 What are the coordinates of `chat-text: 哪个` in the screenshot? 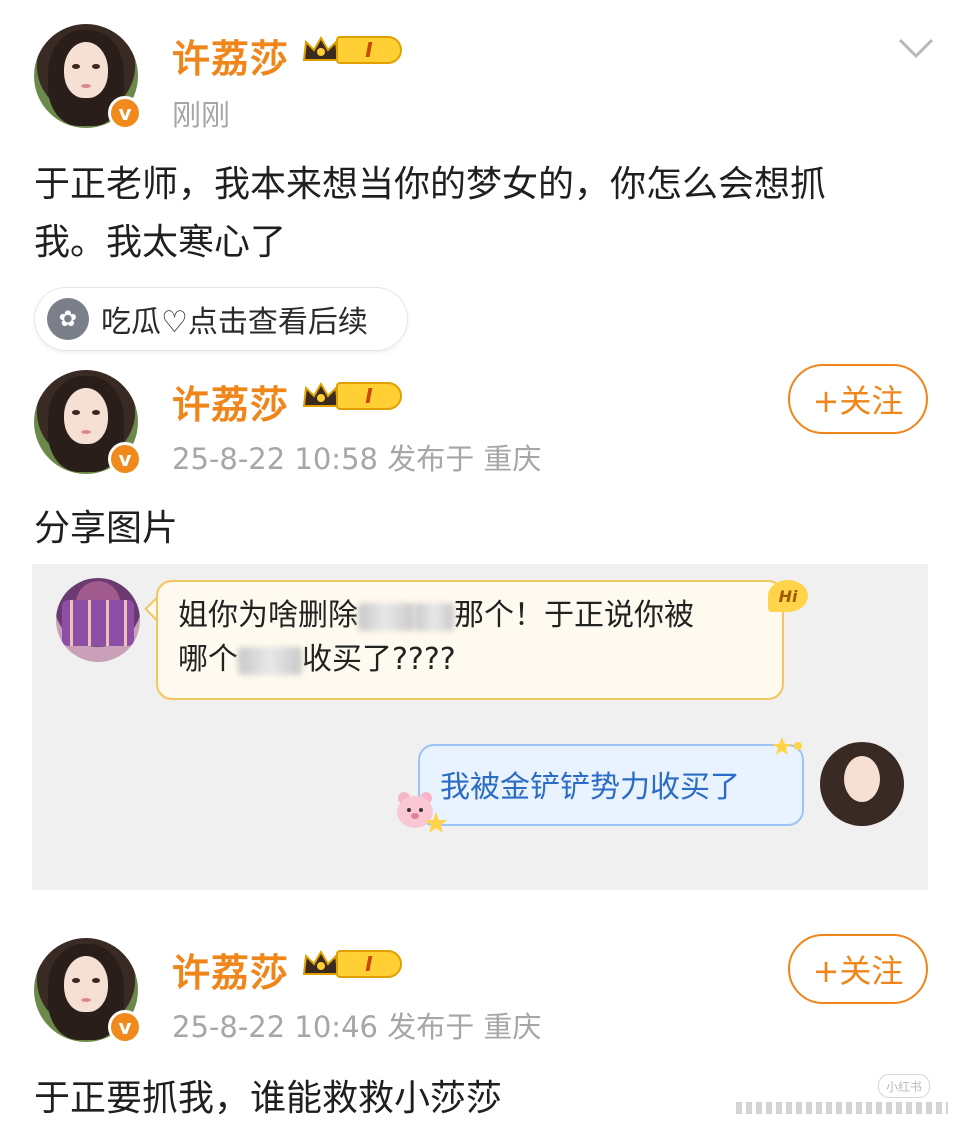 It's located at (208, 659).